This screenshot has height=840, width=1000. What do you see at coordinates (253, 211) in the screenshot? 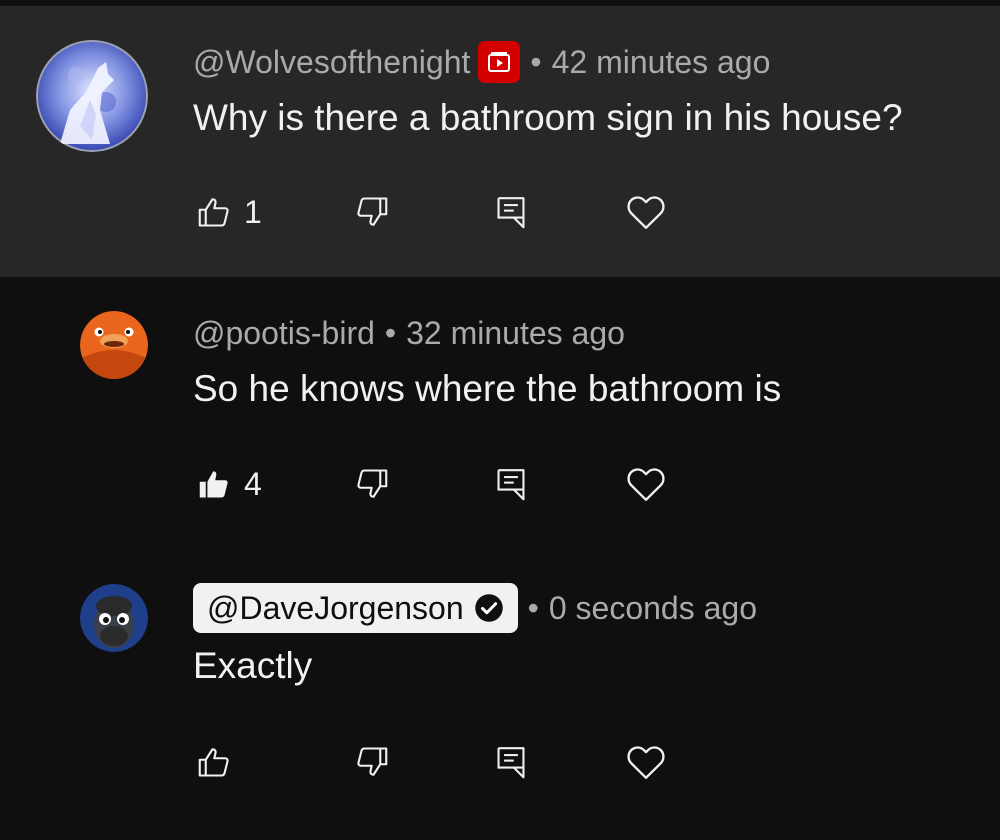
I see `like-count: 1` at bounding box center [253, 211].